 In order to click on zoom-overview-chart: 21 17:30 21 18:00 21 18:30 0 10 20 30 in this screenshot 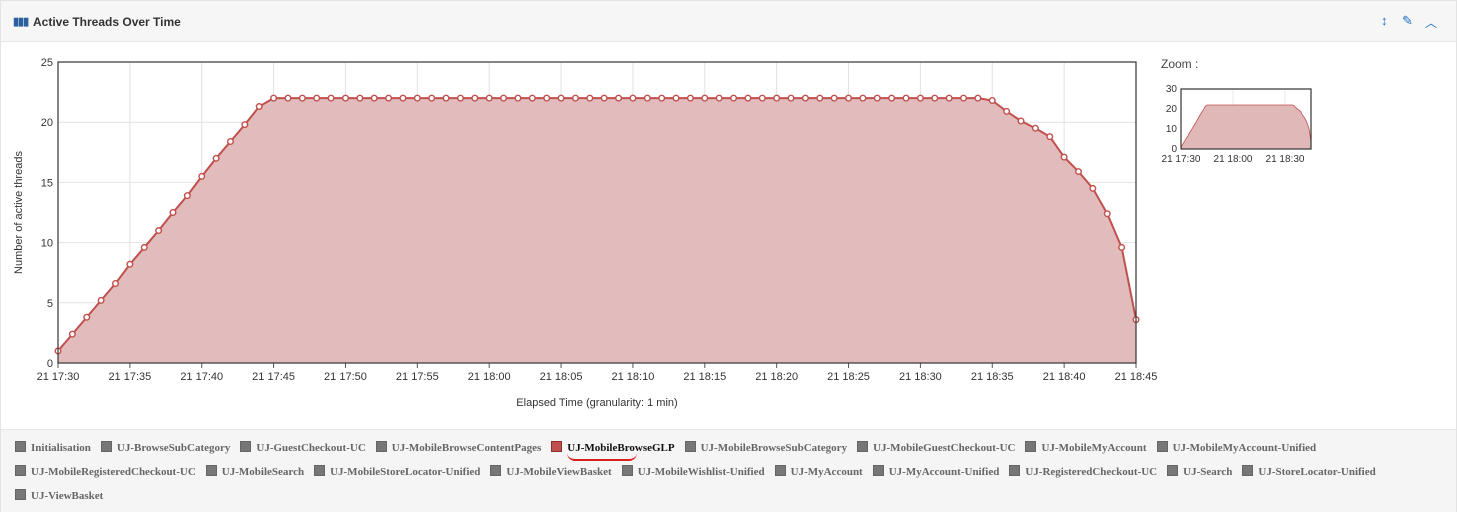, I will do `click(1236, 124)`.